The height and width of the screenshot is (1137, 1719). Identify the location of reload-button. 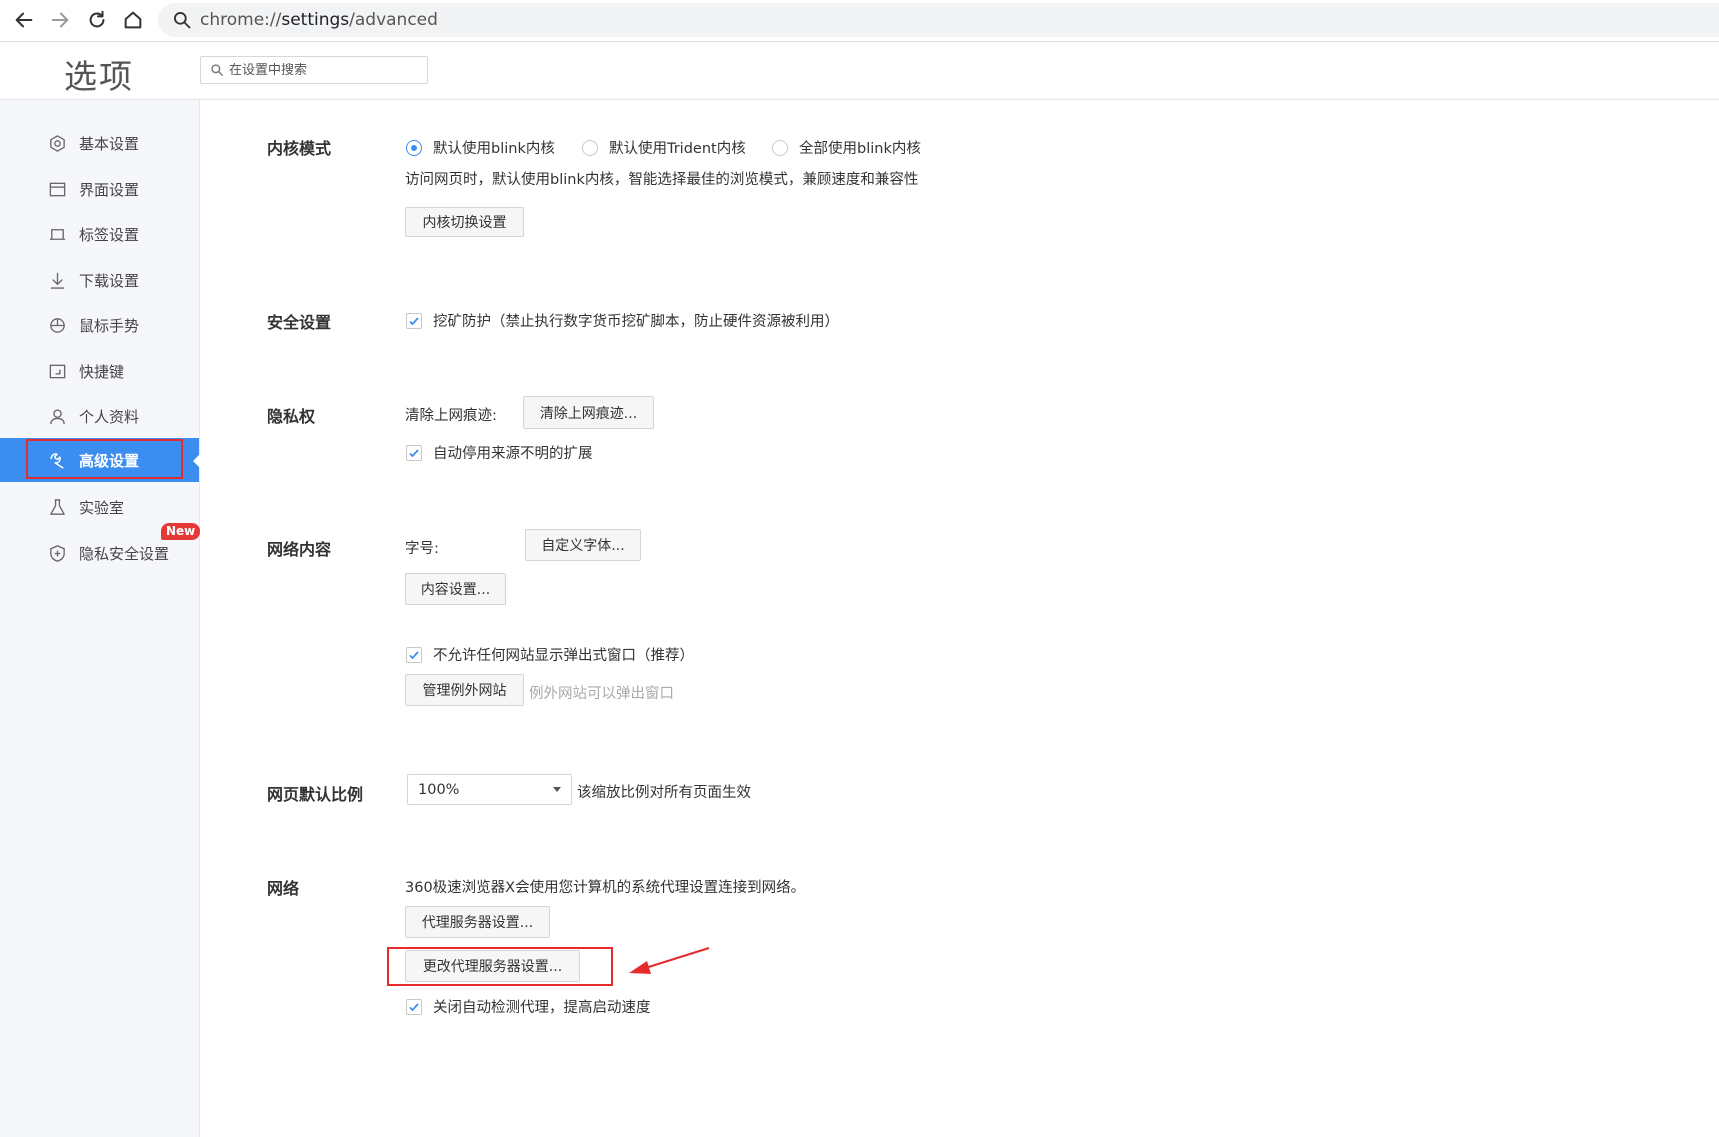
(97, 20).